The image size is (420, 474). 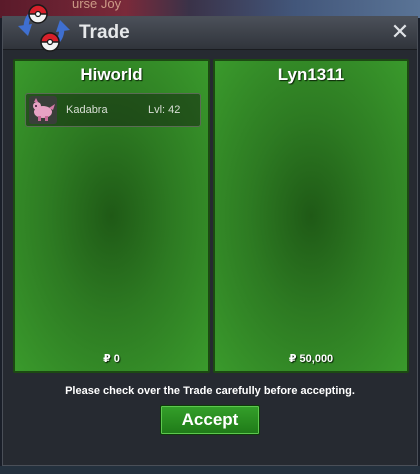 What do you see at coordinates (97, 5) in the screenshot?
I see `background-text: urse Joy` at bounding box center [97, 5].